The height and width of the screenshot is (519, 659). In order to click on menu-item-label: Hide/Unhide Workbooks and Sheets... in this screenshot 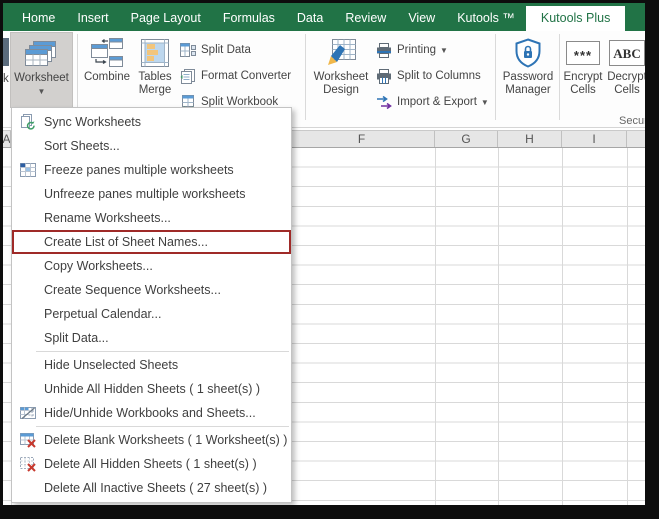, I will do `click(150, 413)`.